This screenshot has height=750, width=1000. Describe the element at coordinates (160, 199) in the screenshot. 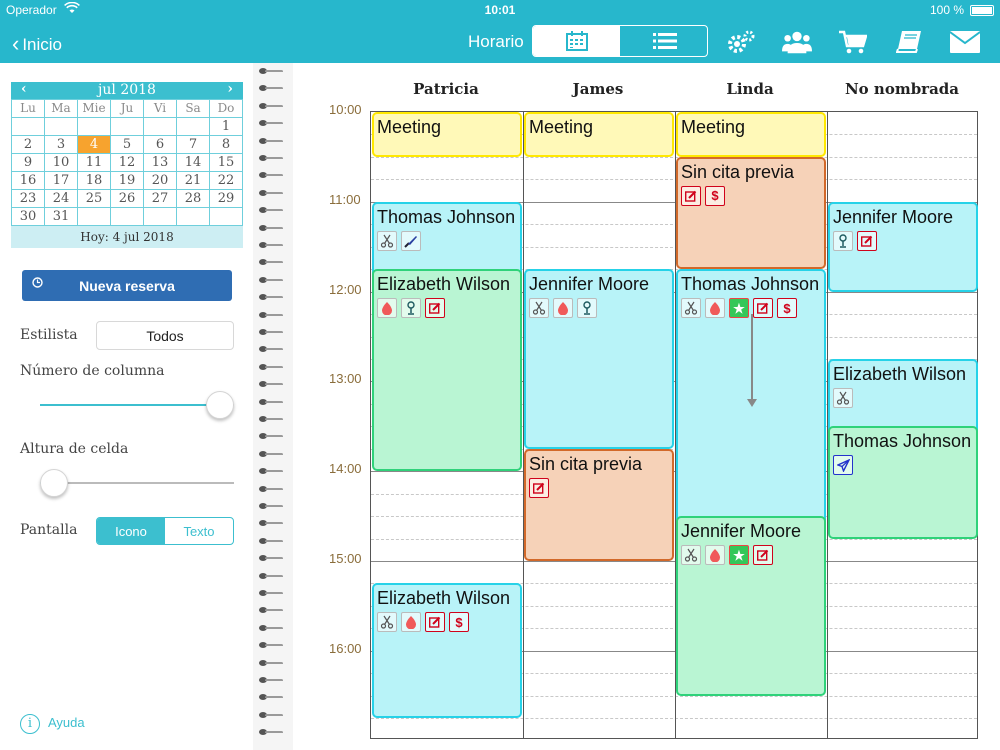

I see `calendar-day: 27` at that location.